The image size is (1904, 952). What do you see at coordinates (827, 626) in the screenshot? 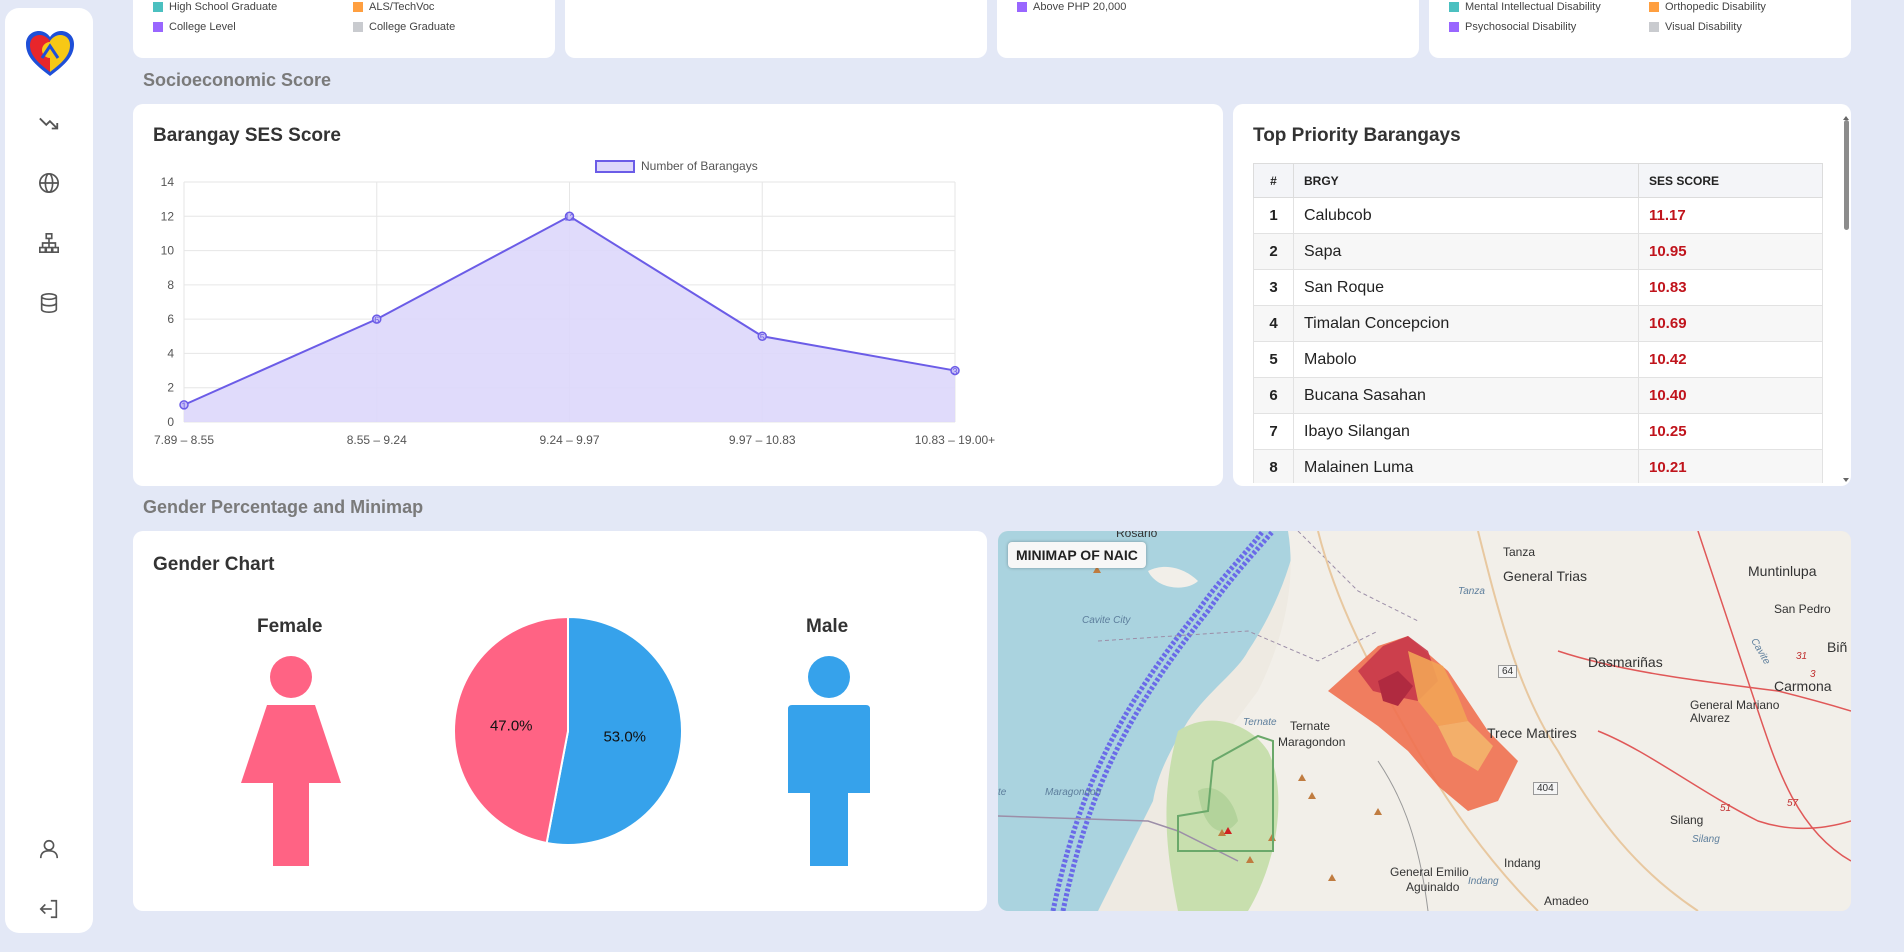
I see `male-label: Male` at bounding box center [827, 626].